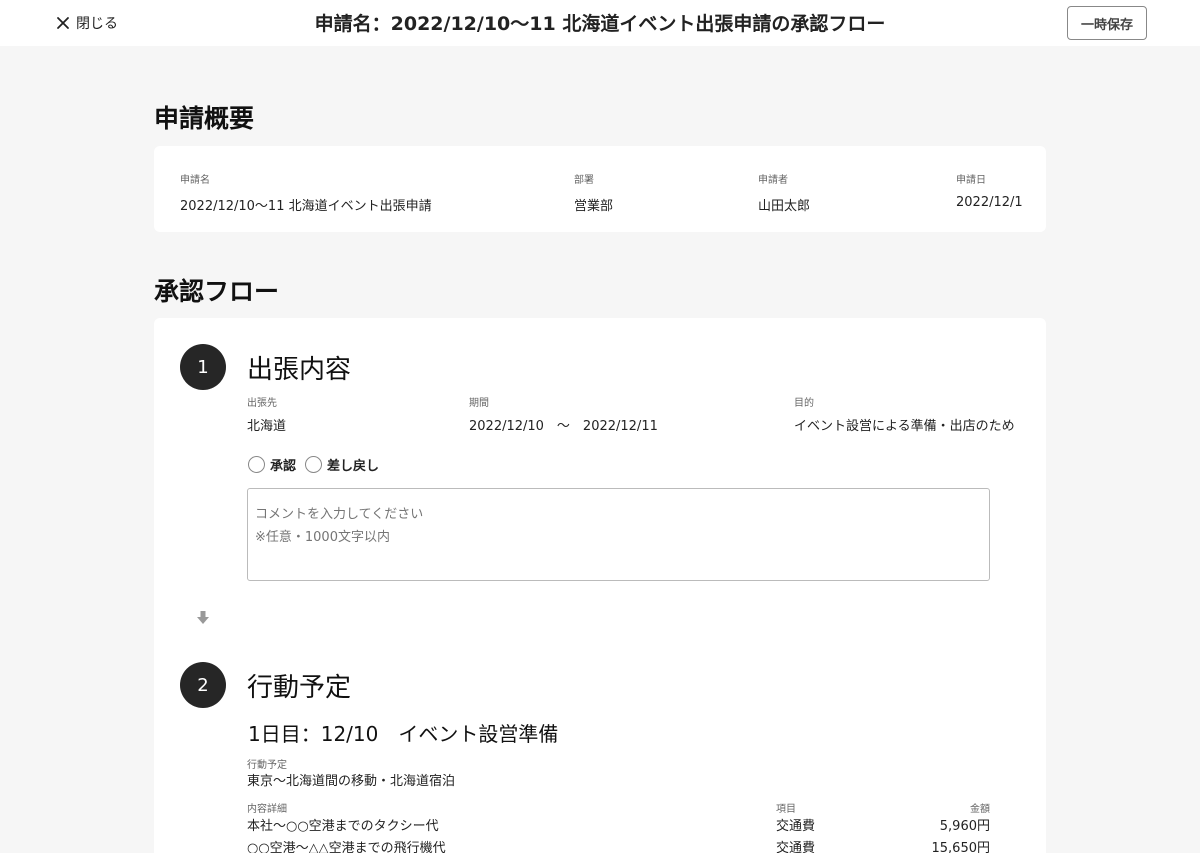  I want to click on detail-header: 内容詳細, so click(267, 809).